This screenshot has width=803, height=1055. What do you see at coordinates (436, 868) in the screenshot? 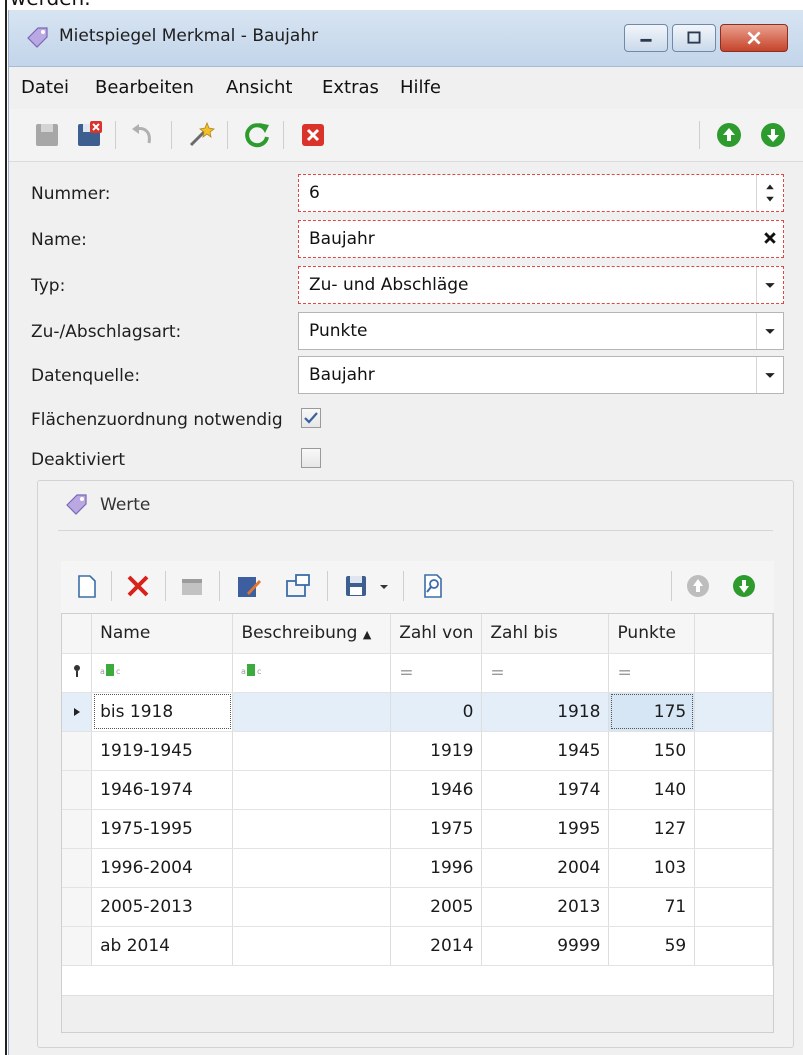
I see `cell-zahl-von: 1996` at bounding box center [436, 868].